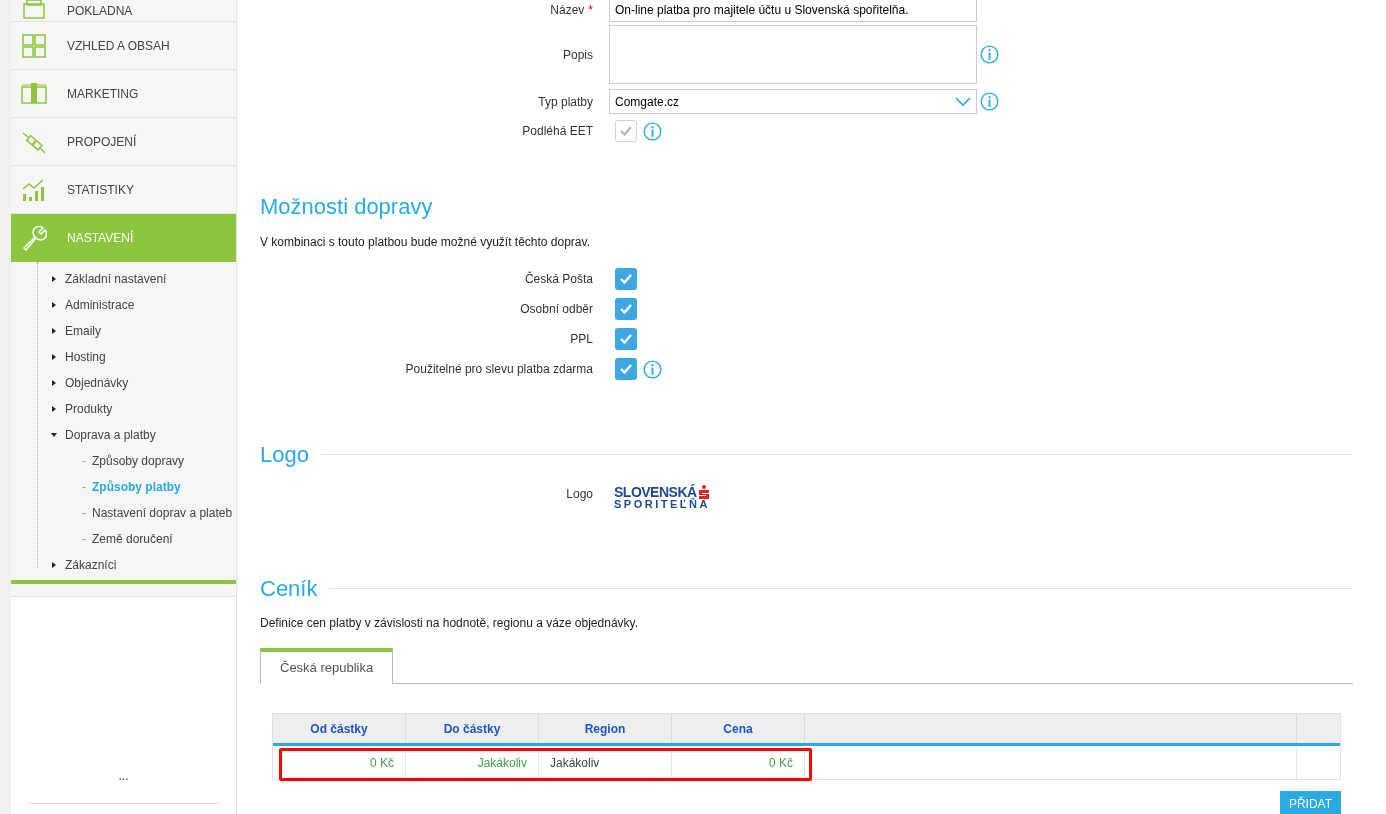 This screenshot has height=814, width=1386. I want to click on section-title: Možnosti dopravy, so click(346, 207).